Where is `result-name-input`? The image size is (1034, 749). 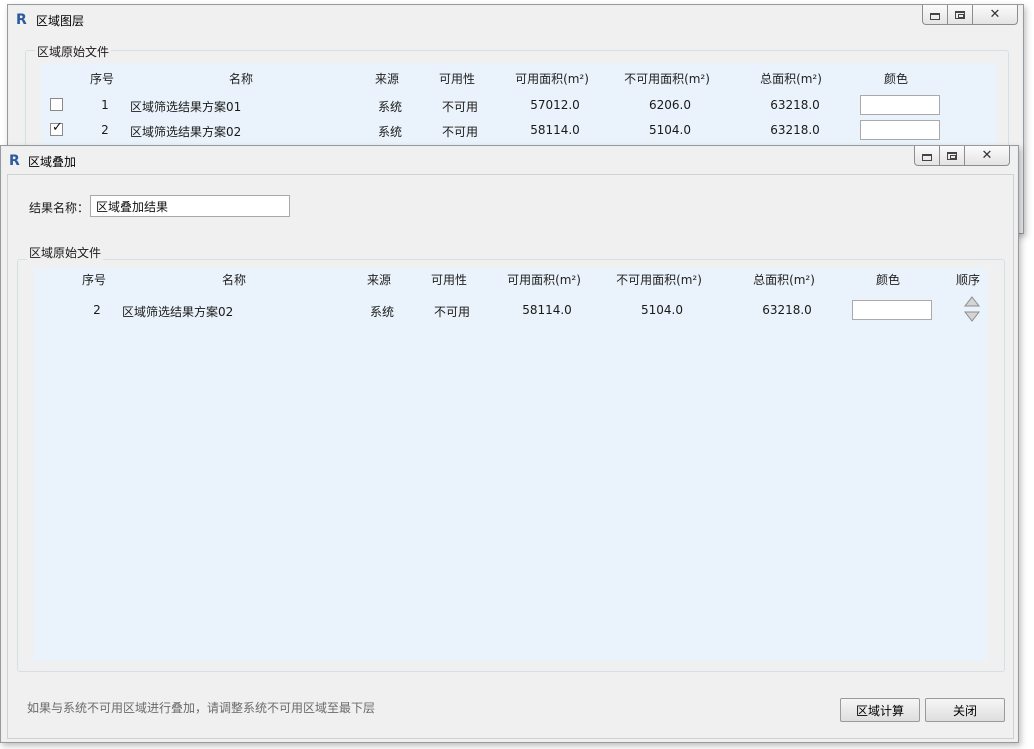 result-name-input is located at coordinates (190, 206).